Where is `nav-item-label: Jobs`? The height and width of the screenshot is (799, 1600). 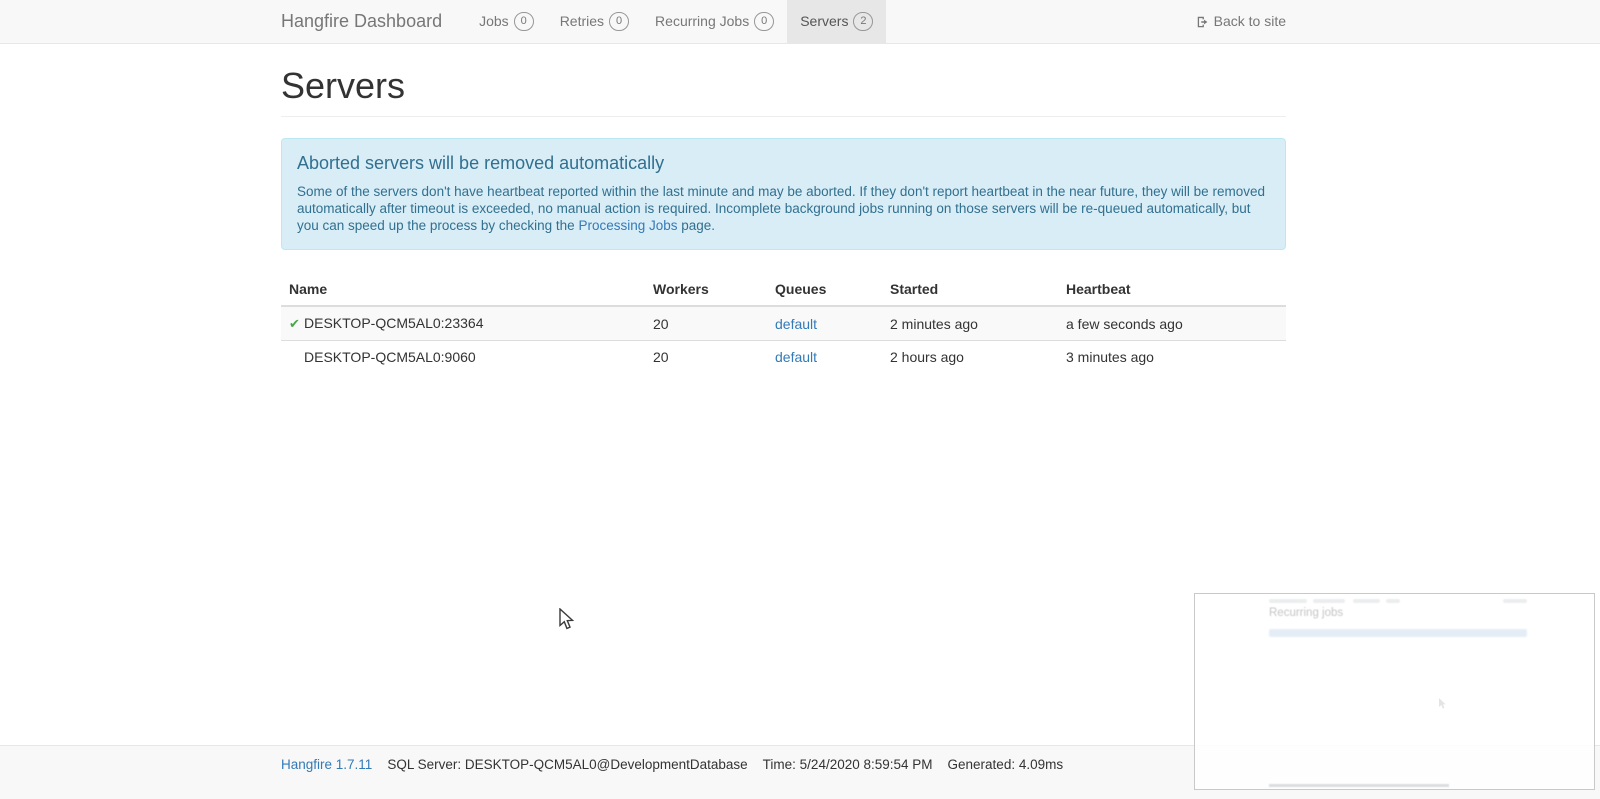 nav-item-label: Jobs is located at coordinates (494, 21).